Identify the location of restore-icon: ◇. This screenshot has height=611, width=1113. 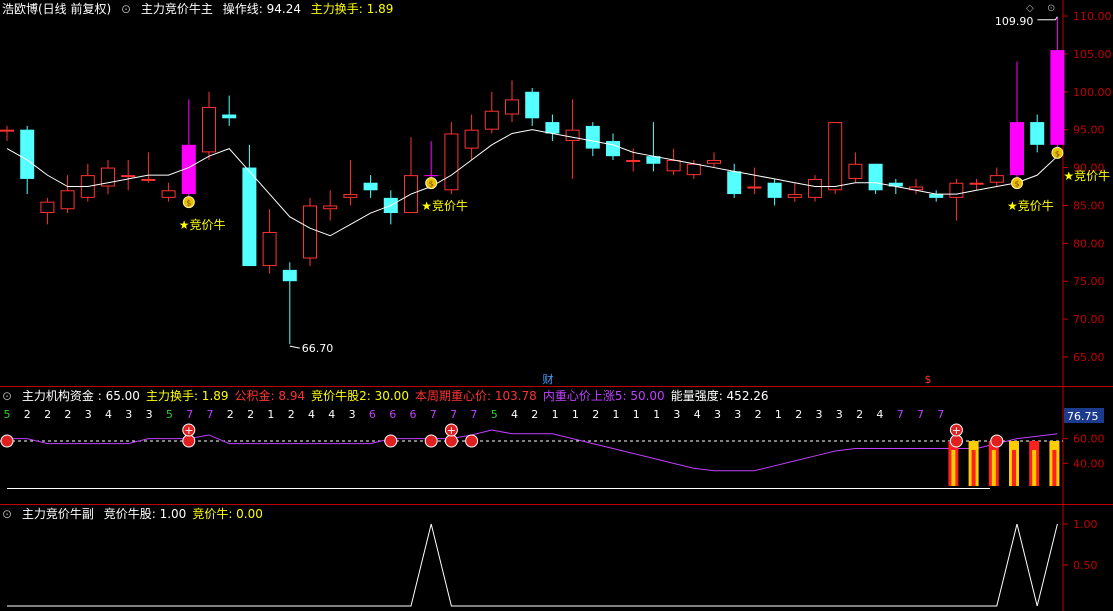
(1030, 8).